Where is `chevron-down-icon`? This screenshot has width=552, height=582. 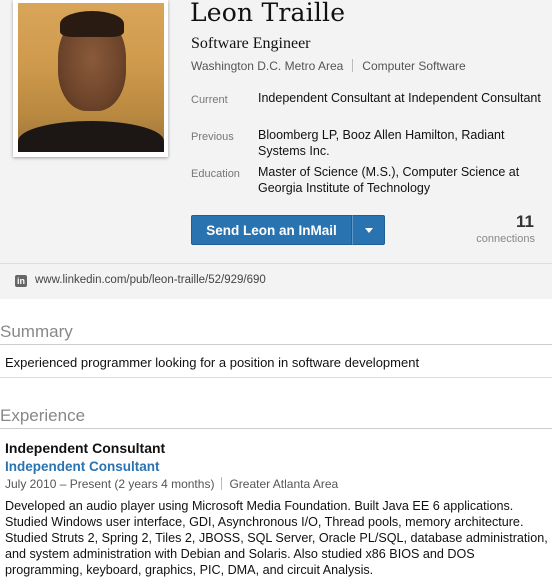
chevron-down-icon is located at coordinates (368, 230).